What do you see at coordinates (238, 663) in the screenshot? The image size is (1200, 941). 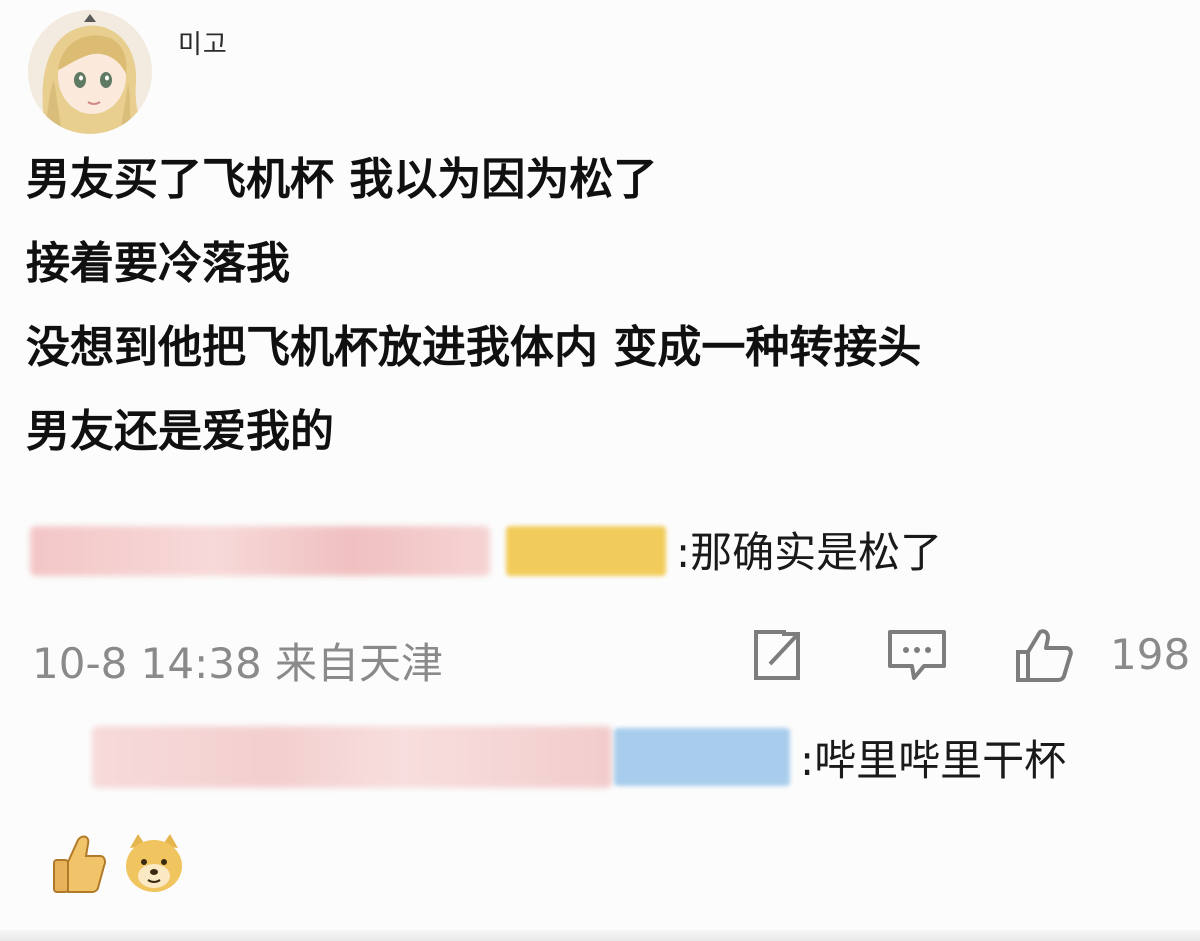 I see `timestamp-location: 10-8 14:38 来自天津` at bounding box center [238, 663].